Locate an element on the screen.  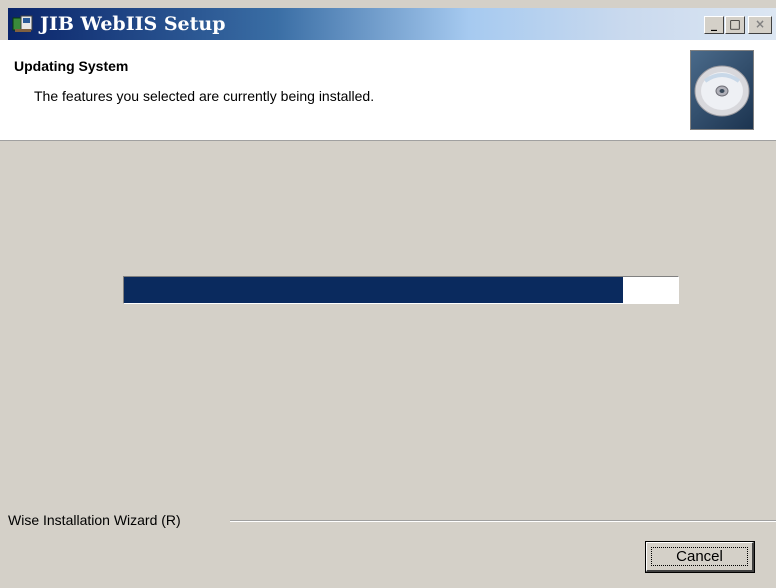
setup-icon is located at coordinates (22, 23).